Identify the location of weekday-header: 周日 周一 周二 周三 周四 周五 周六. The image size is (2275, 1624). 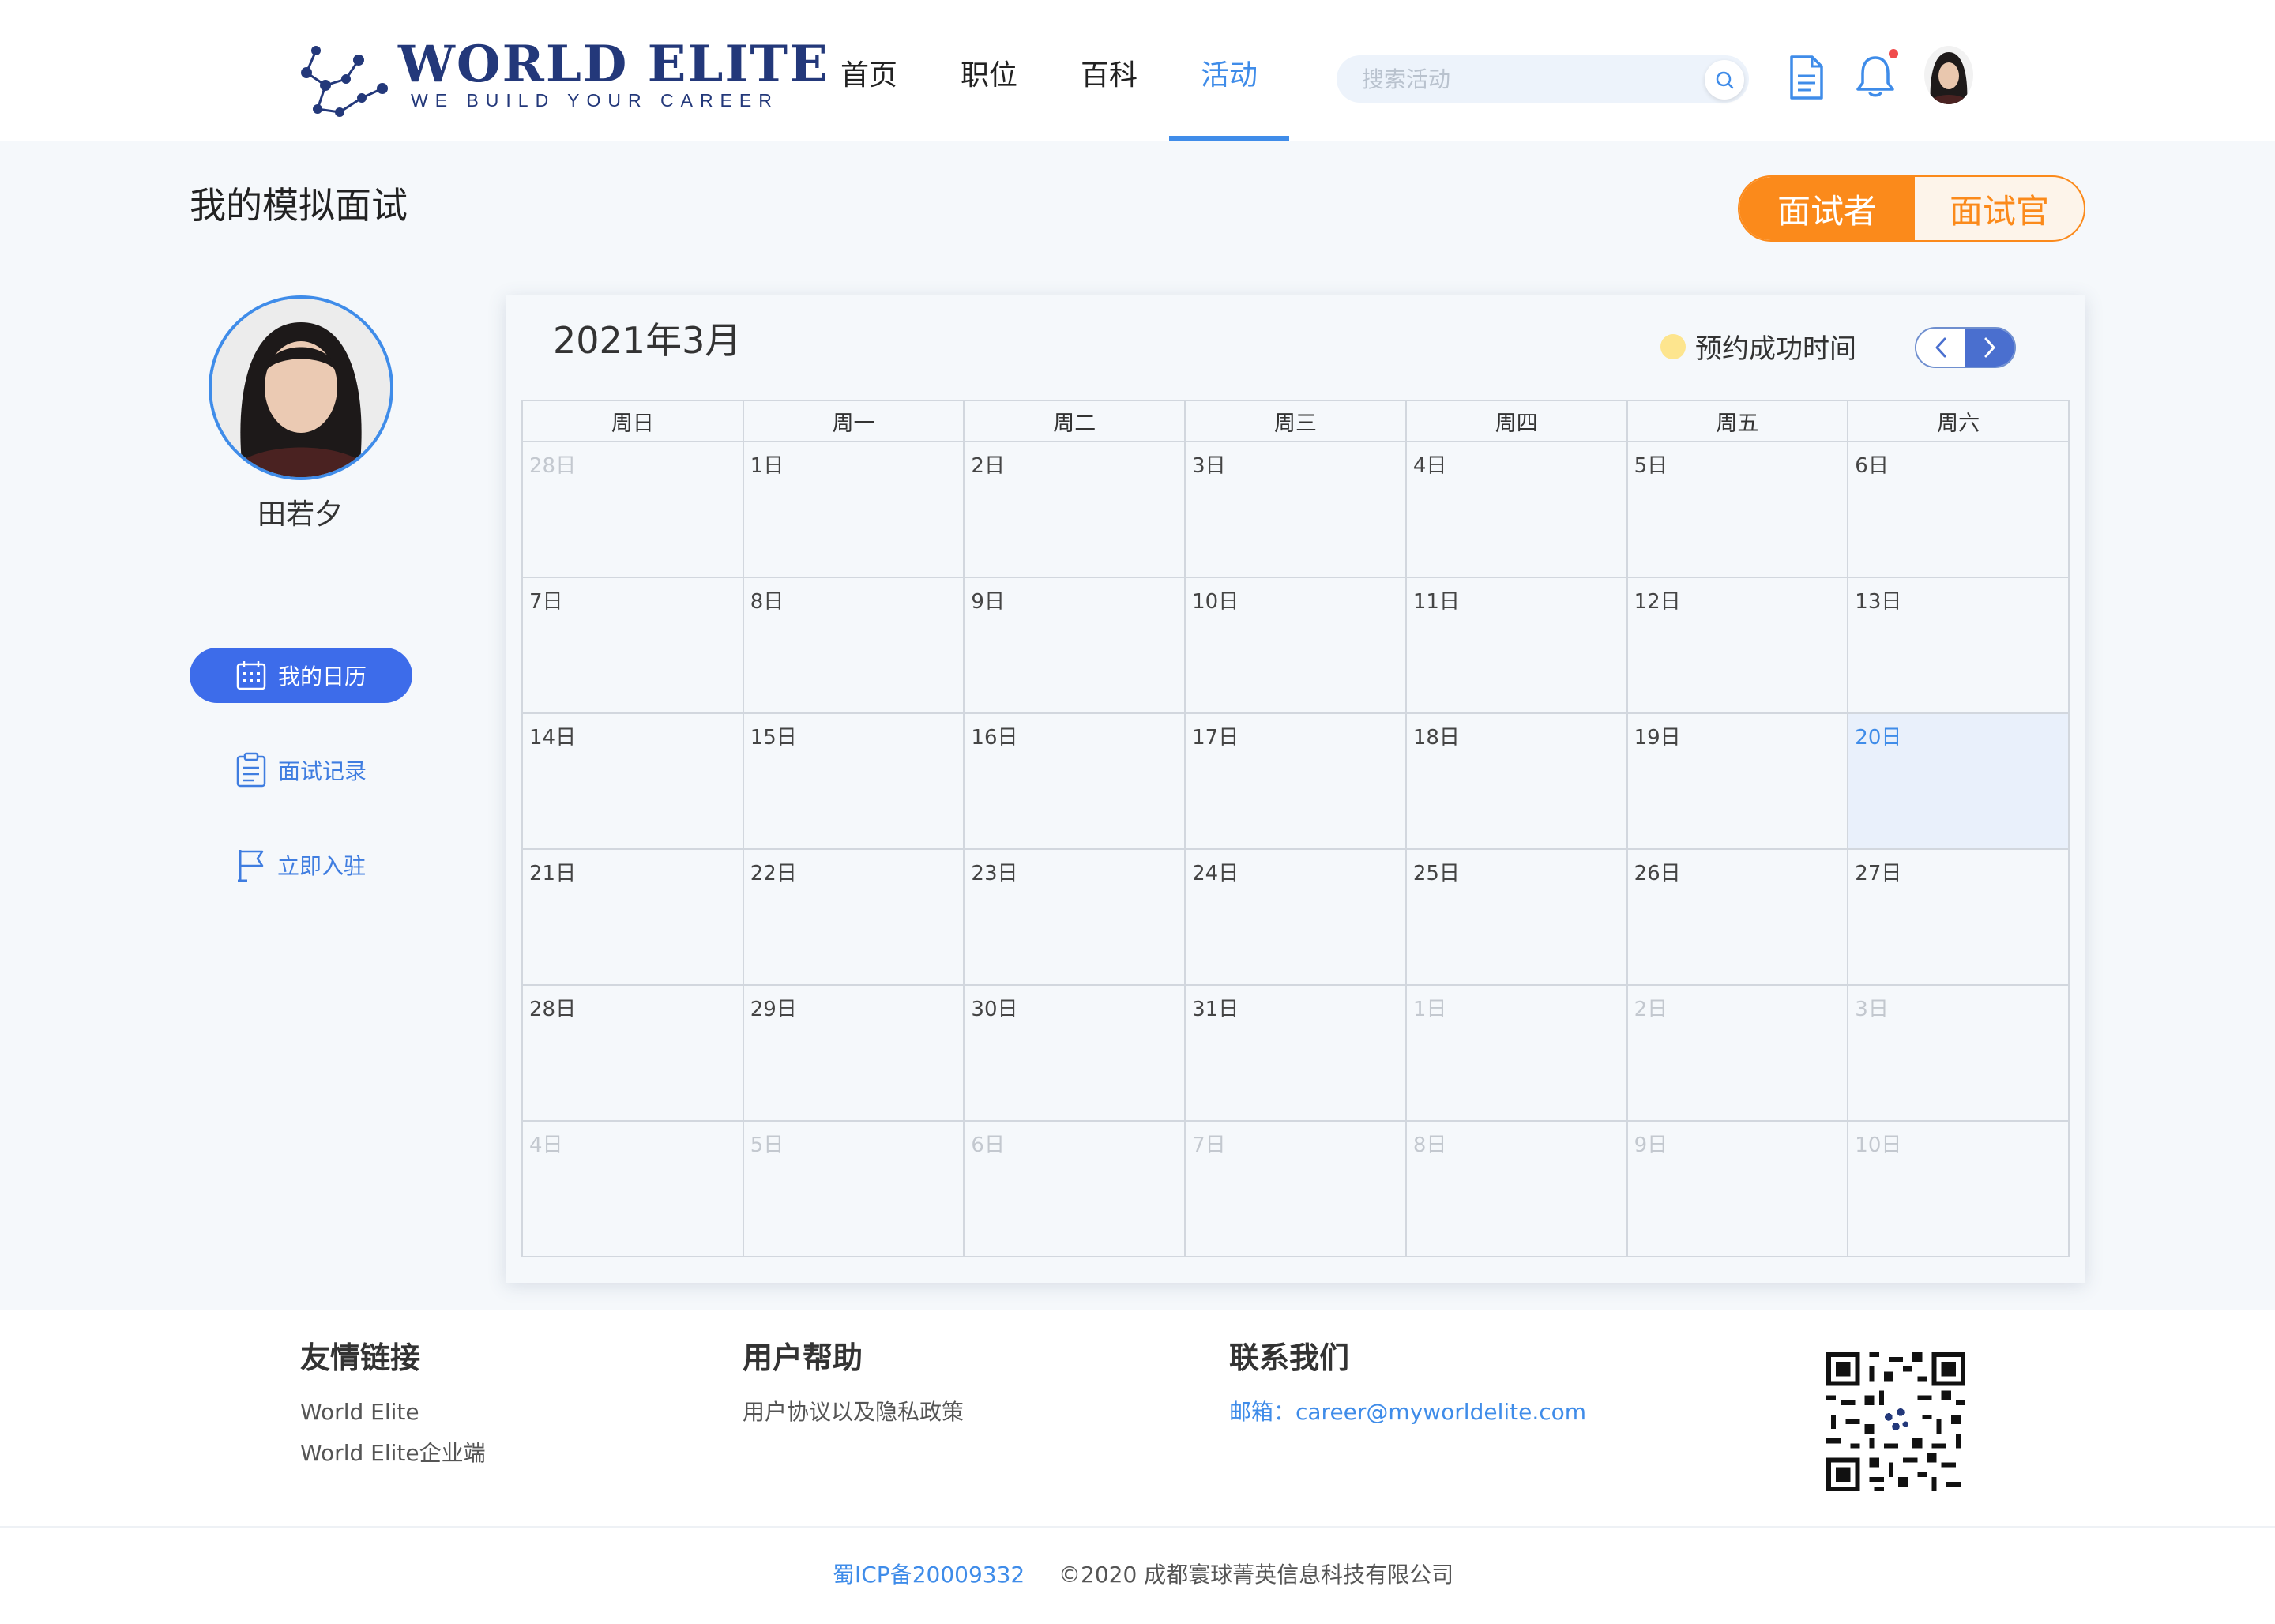
(1296, 421).